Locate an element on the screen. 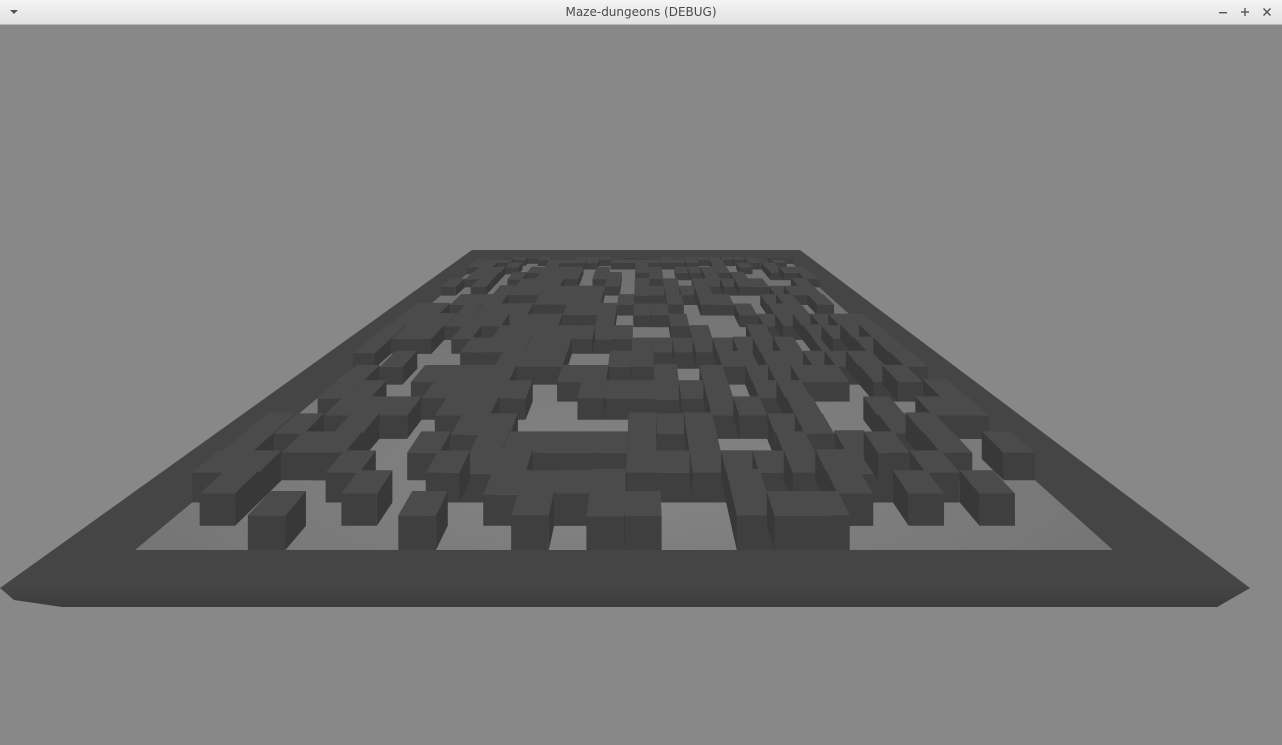 The height and width of the screenshot is (745, 1282). title-bar: Maze-dungeons (DEBUG) is located at coordinates (641, 12).